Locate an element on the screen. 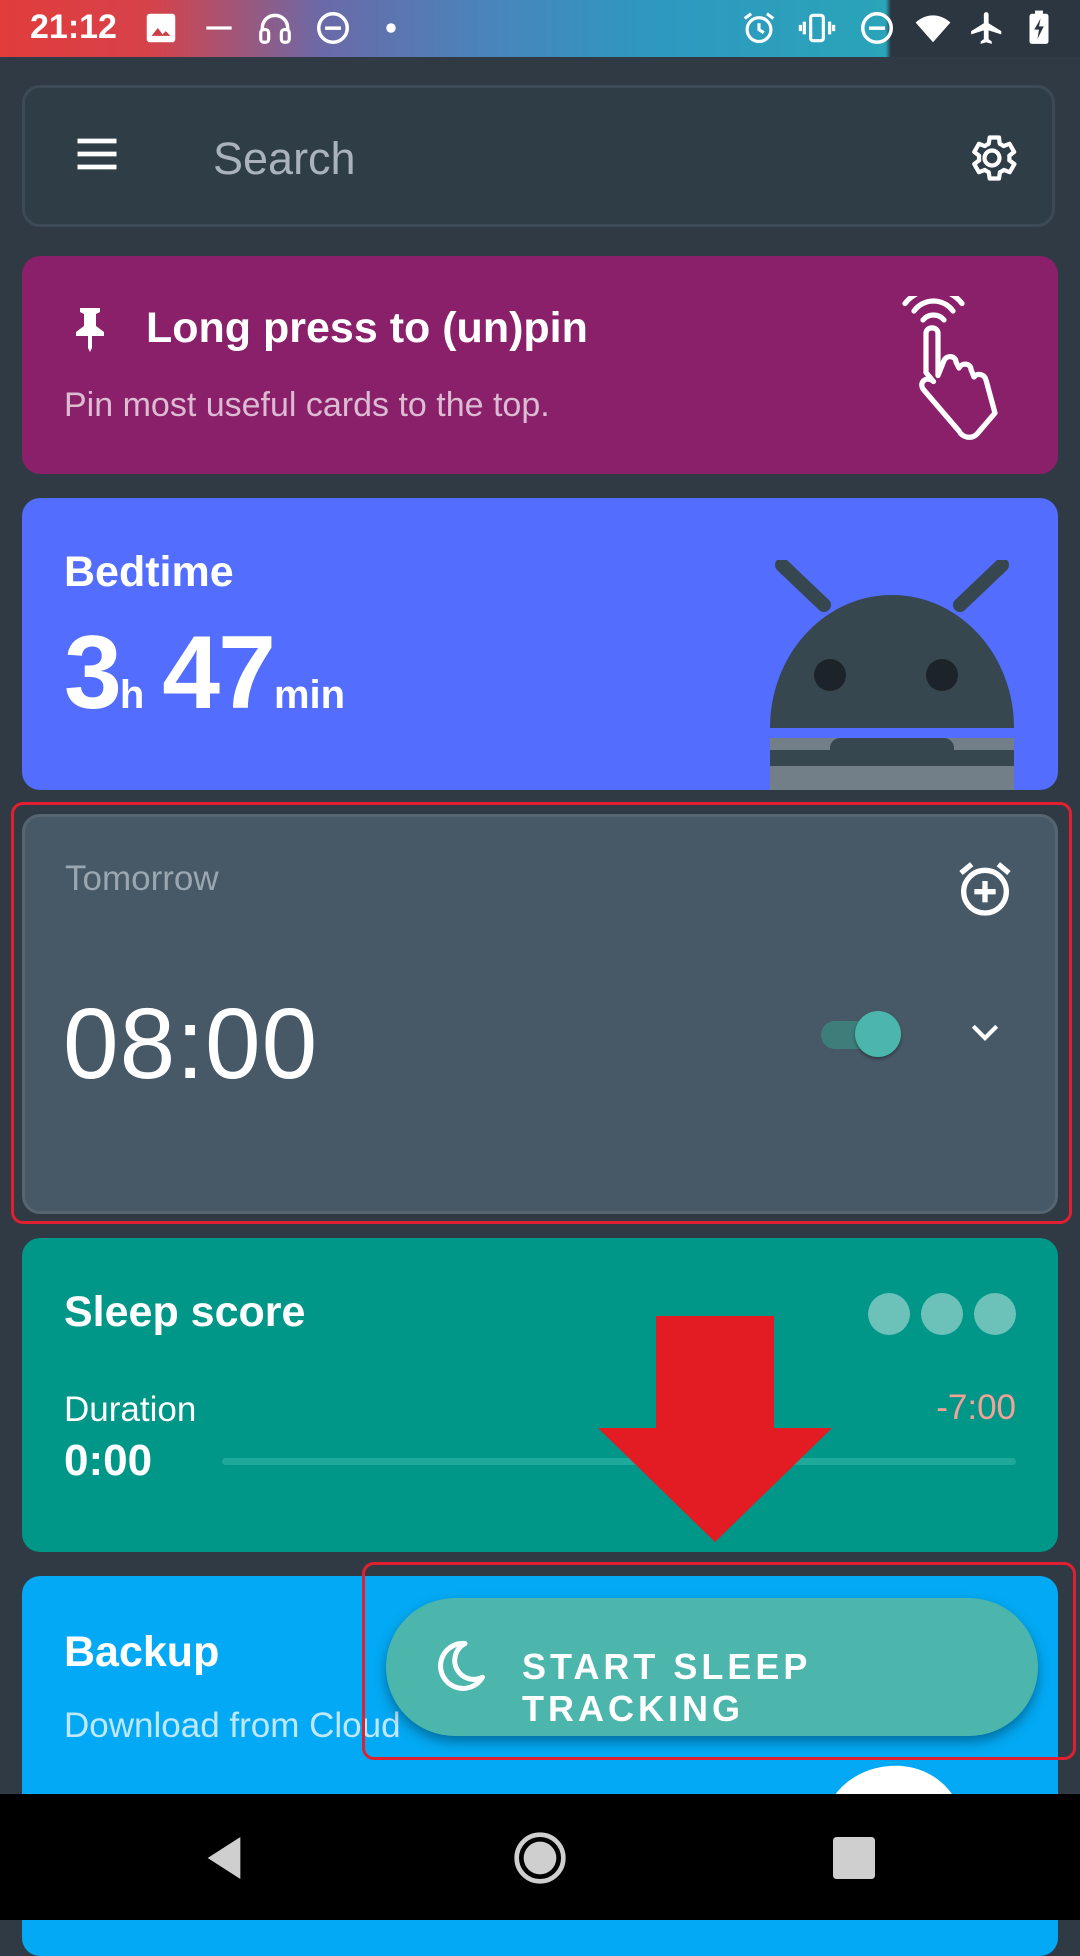 This screenshot has height=1956, width=1080. start-sleep-tracking-label: START SLEEP TRACKING is located at coordinates (666, 1687).